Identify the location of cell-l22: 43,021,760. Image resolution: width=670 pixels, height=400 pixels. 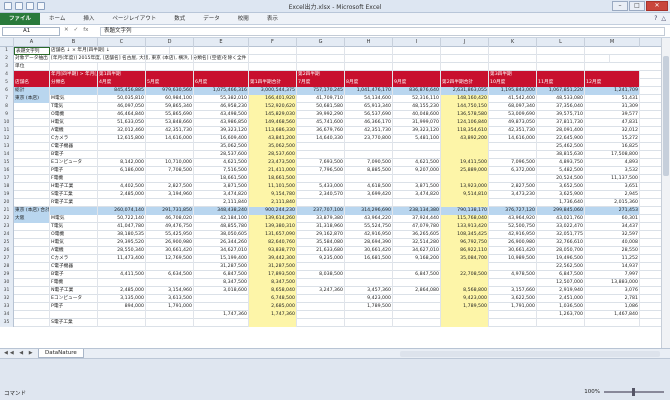
(561, 219).